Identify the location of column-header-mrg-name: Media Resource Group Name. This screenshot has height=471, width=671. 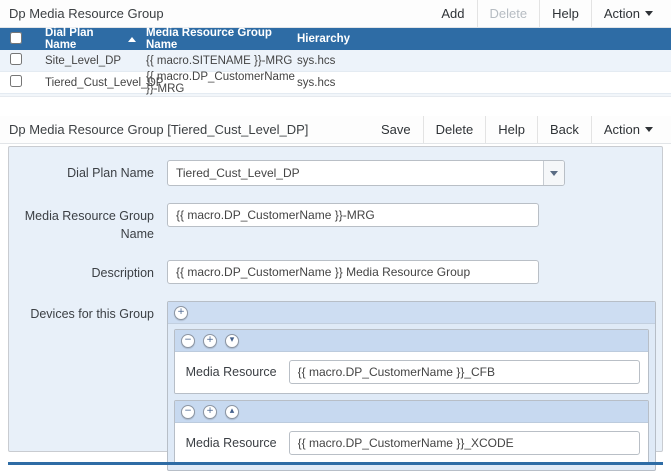
(221, 39).